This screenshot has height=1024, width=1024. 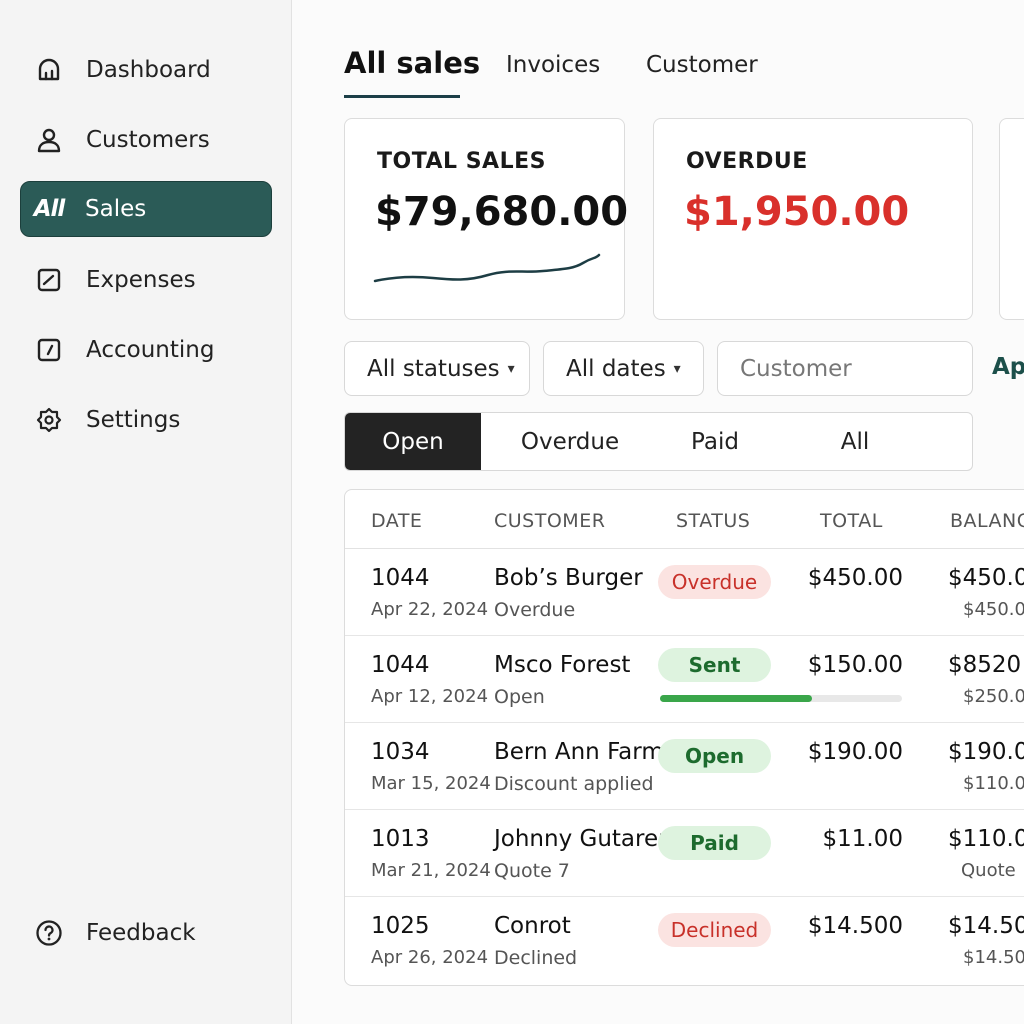 What do you see at coordinates (986, 926) in the screenshot?
I see `row-balance: $14.500` at bounding box center [986, 926].